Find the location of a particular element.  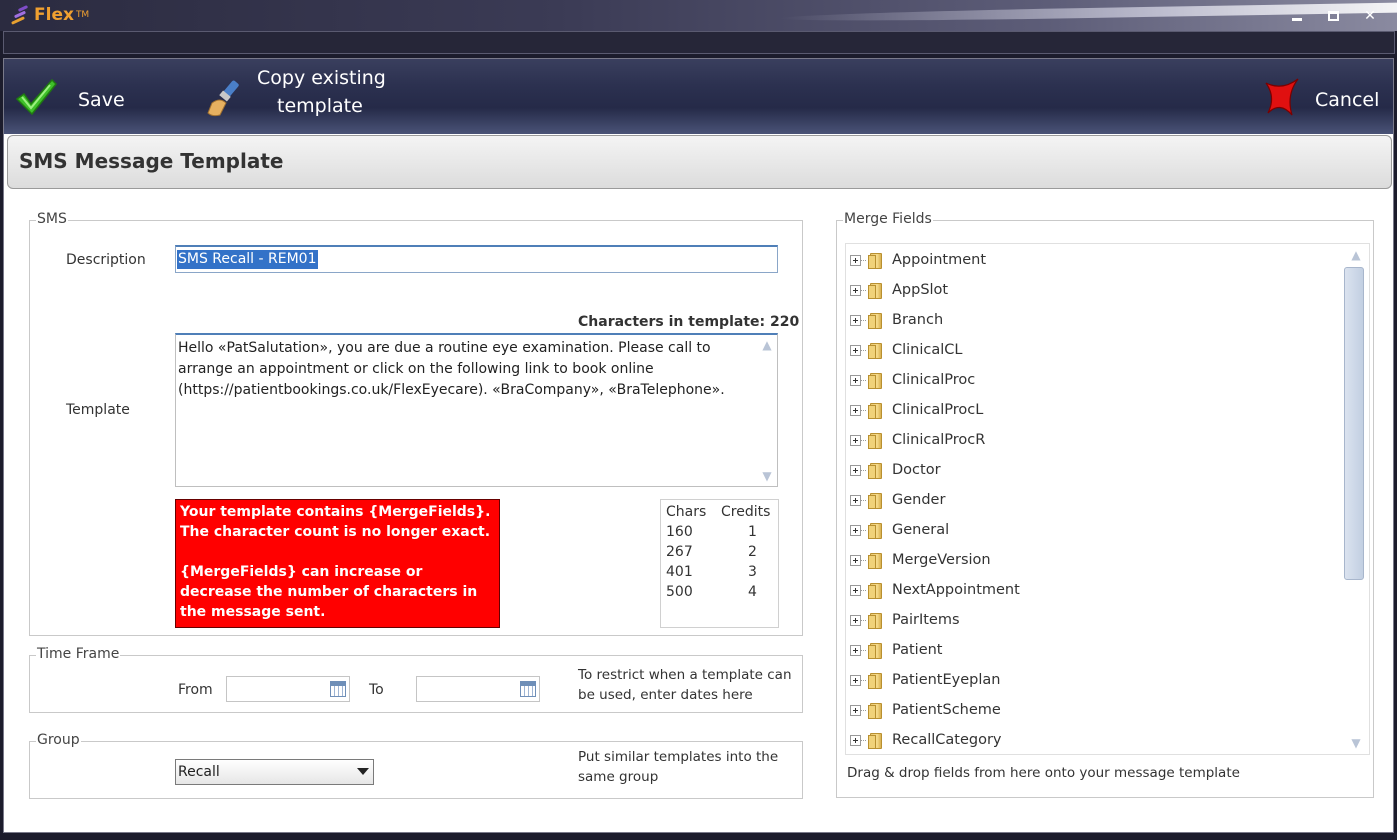

chars-cell: 500 is located at coordinates (679, 592).